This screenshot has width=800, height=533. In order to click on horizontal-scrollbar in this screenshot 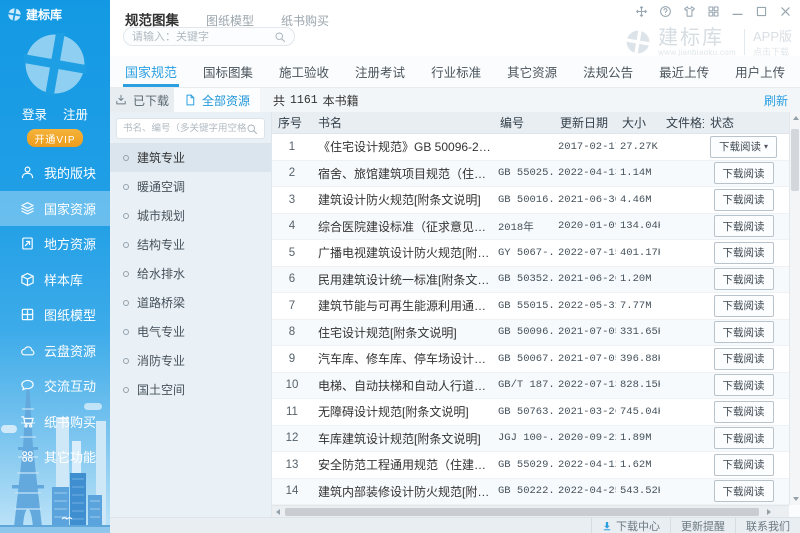, I will do `click(530, 511)`.